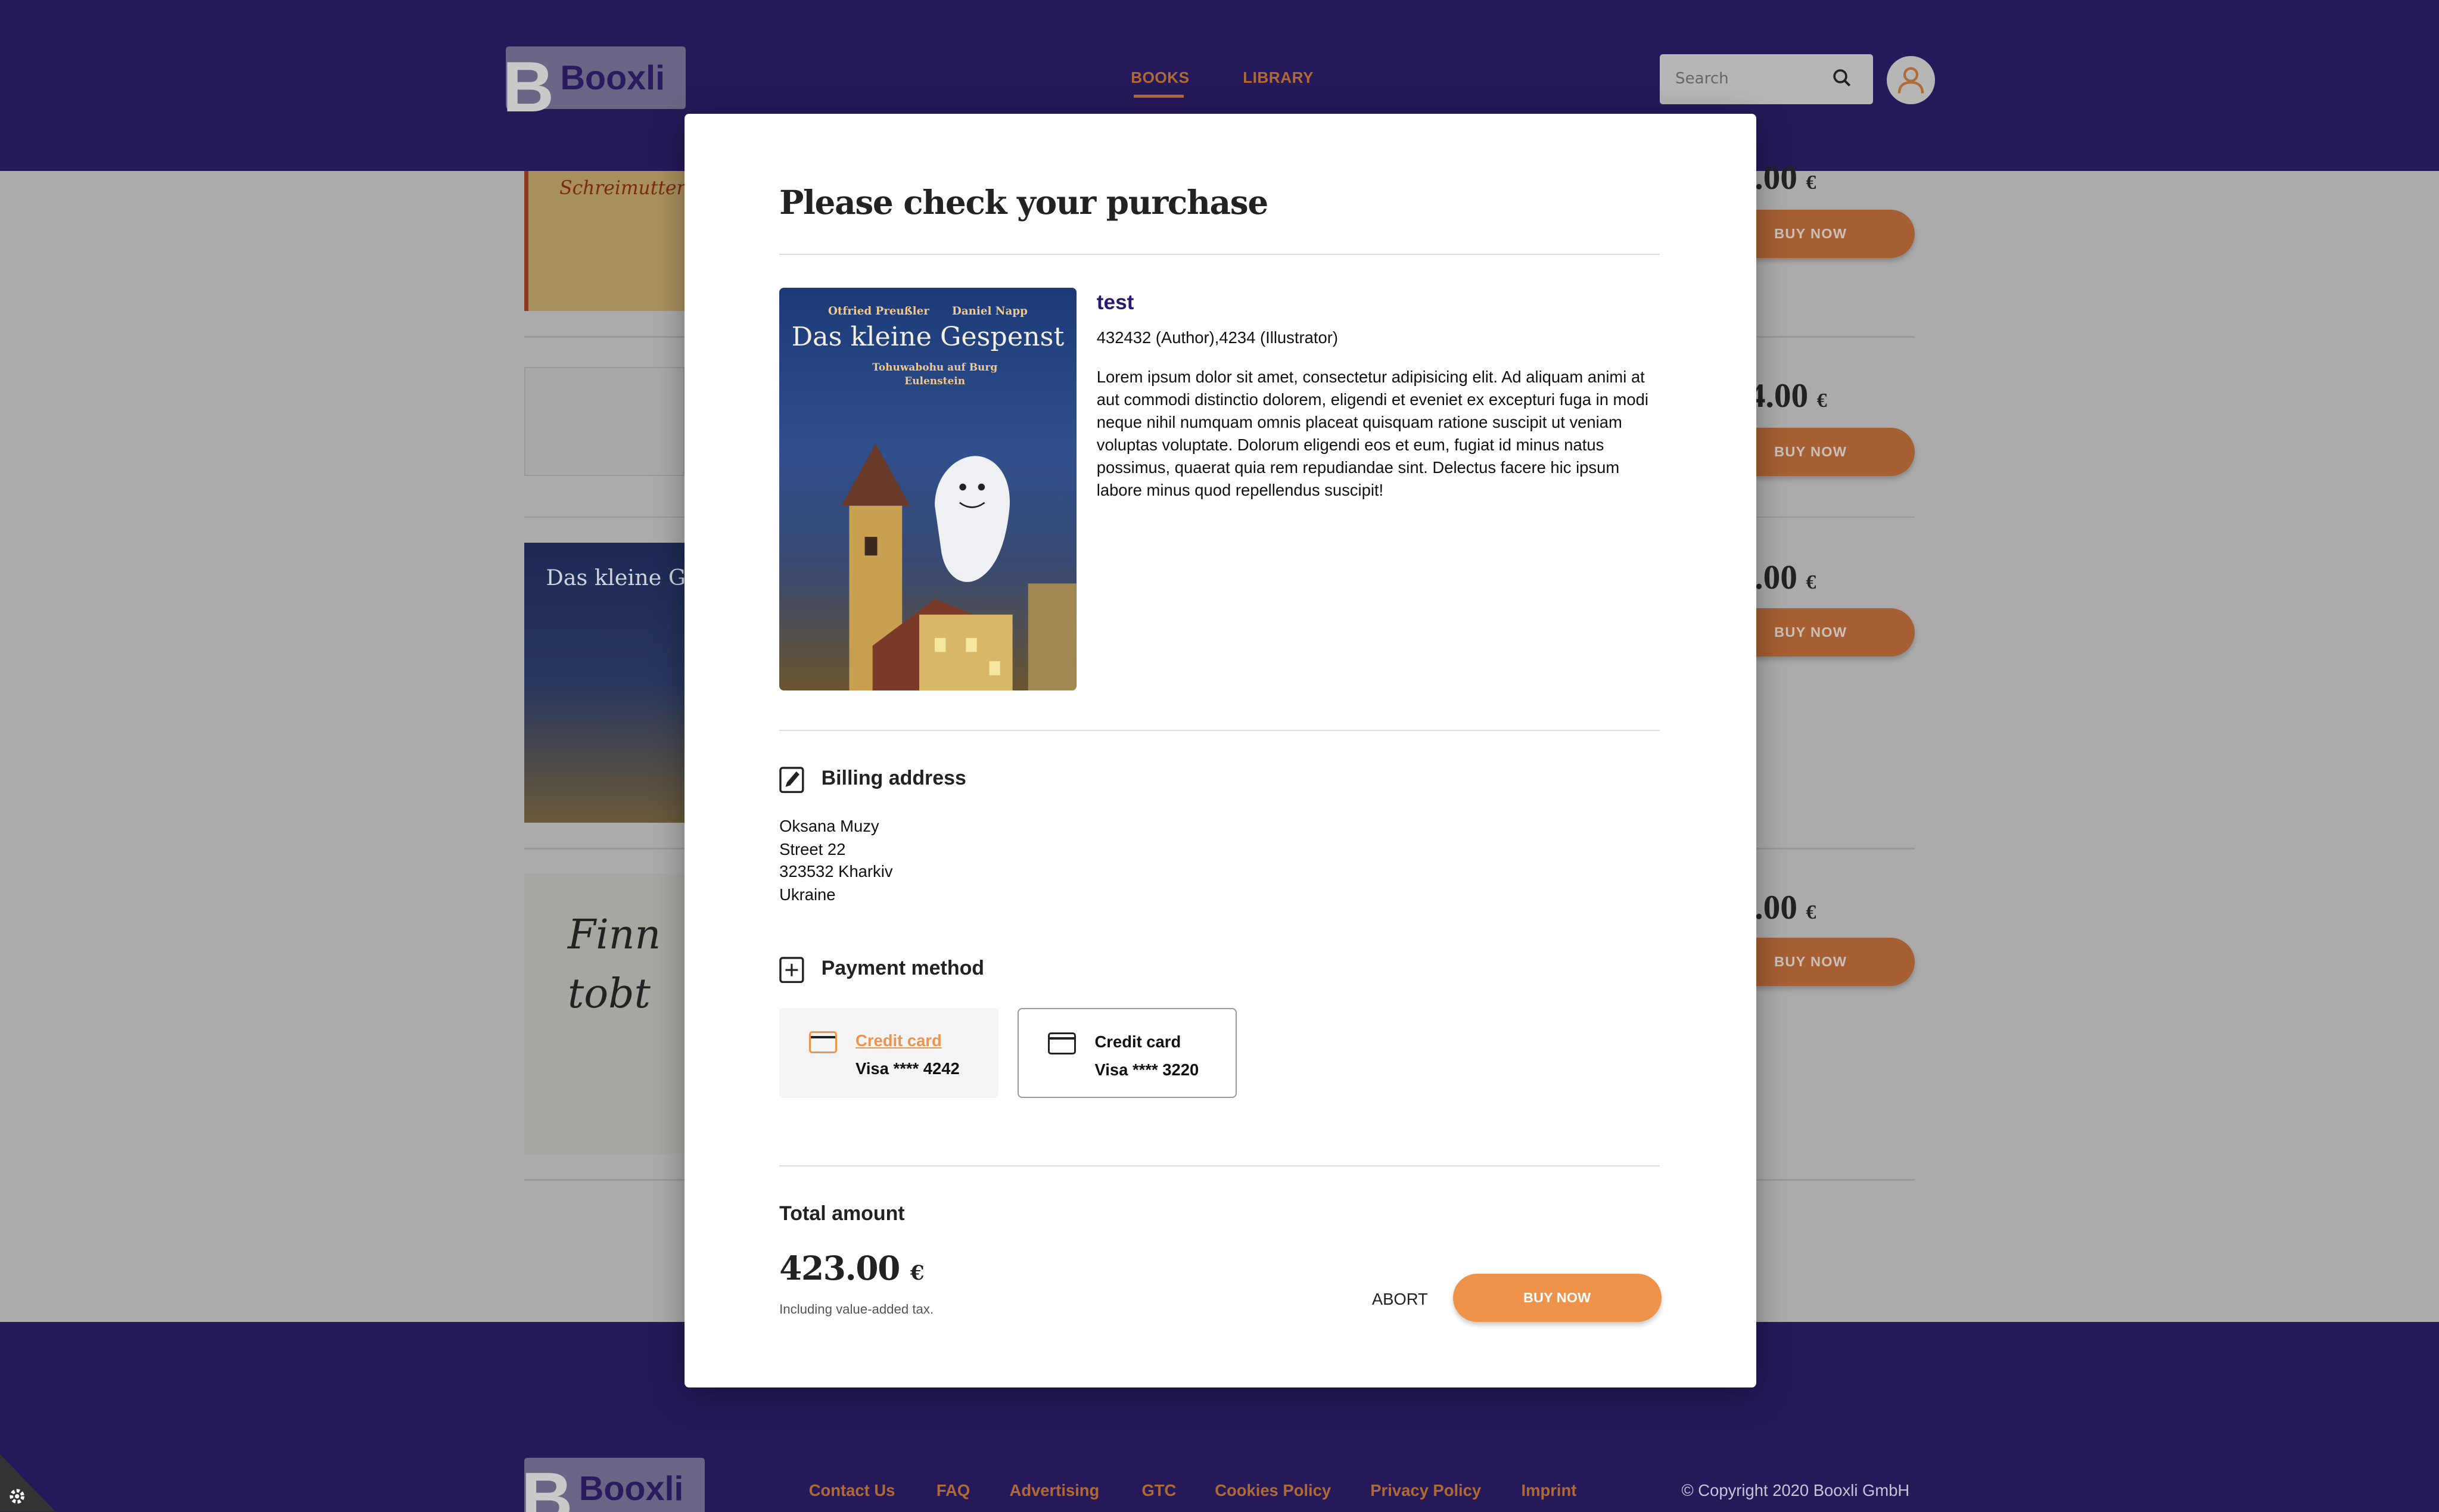  I want to click on billing-city: 323532 Kharkiv, so click(836, 871).